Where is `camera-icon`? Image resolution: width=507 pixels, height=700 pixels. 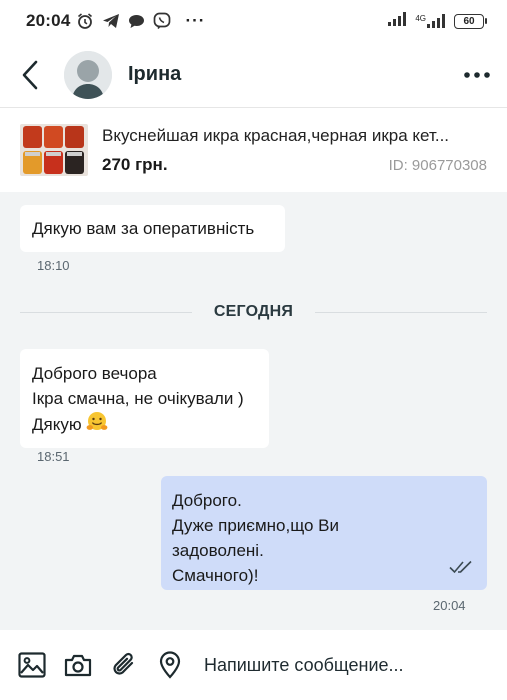 camera-icon is located at coordinates (78, 665).